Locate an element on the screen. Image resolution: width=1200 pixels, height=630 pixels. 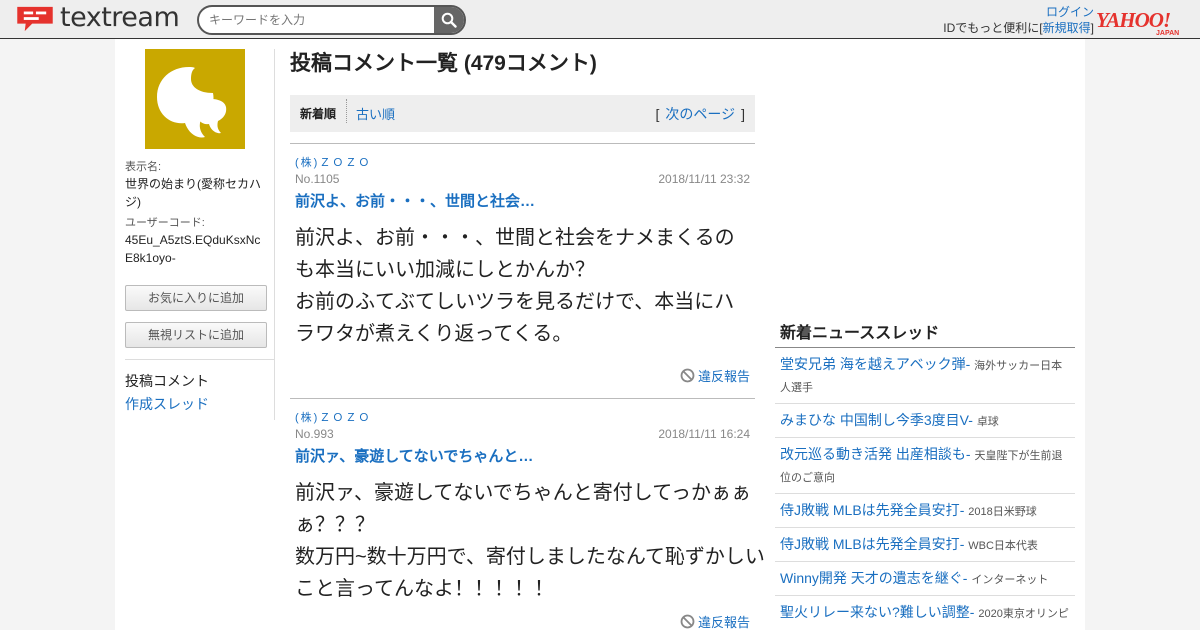
news-item: 聖火リレー来ない?難しい調整- 2020東京オリンピック is located at coordinates (925, 613).